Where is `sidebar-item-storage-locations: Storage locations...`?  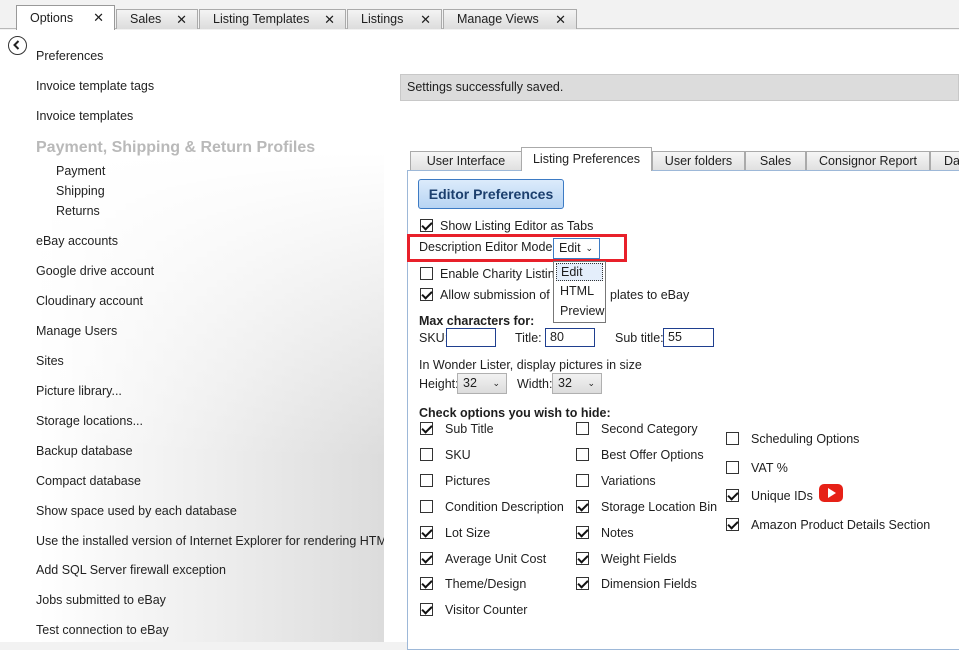
sidebar-item-storage-locations: Storage locations... is located at coordinates (89, 421).